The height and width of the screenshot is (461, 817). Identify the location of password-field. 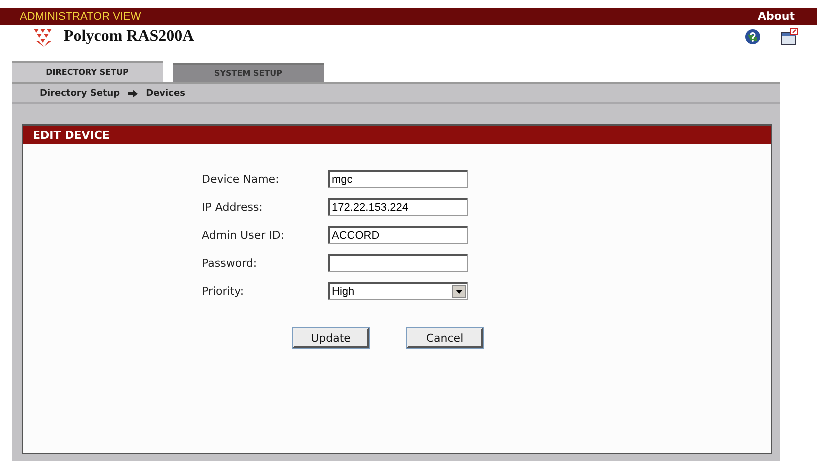
(398, 263).